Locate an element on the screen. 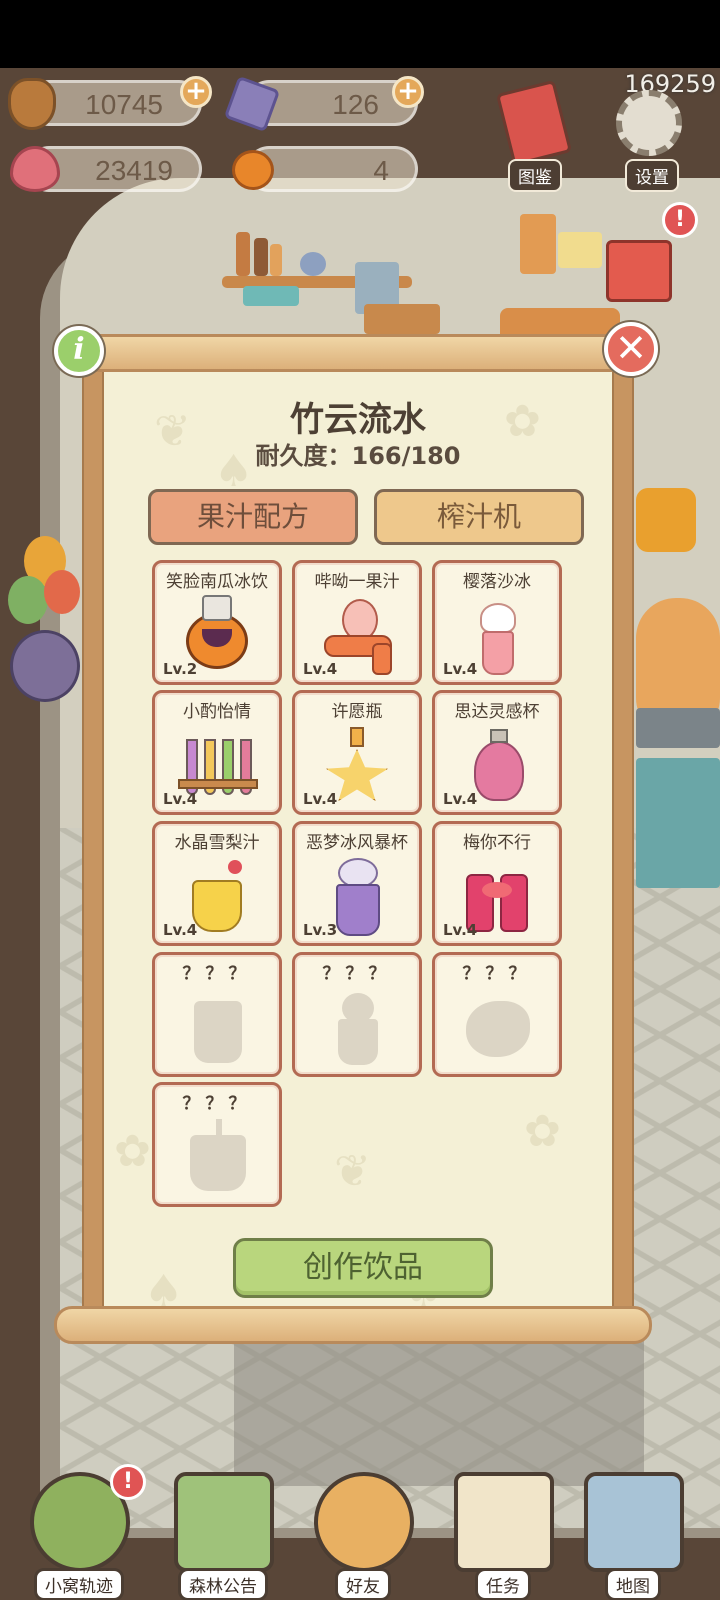 This screenshot has width=720, height=1600. nav-label: 地图 is located at coordinates (633, 1584).